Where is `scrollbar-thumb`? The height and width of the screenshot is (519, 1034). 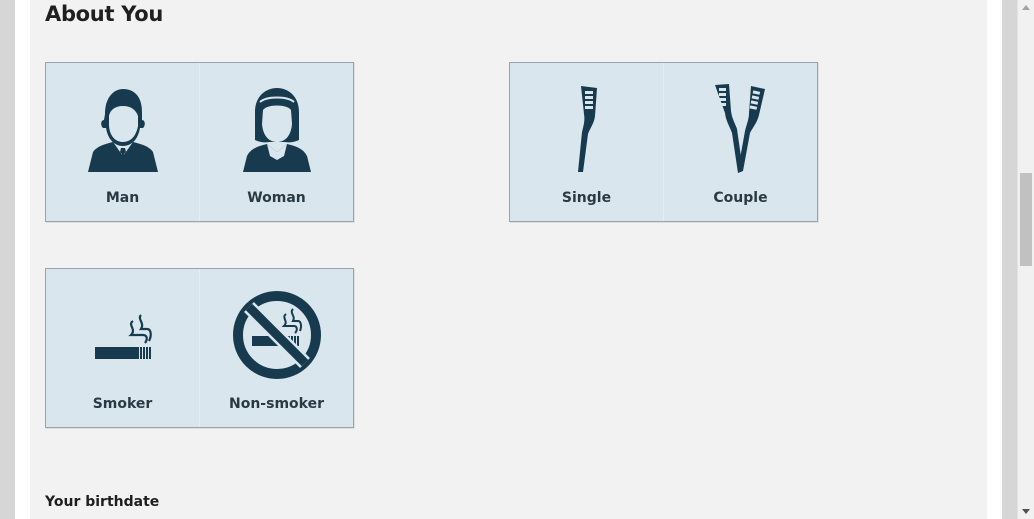
scrollbar-thumb is located at coordinates (1026, 219).